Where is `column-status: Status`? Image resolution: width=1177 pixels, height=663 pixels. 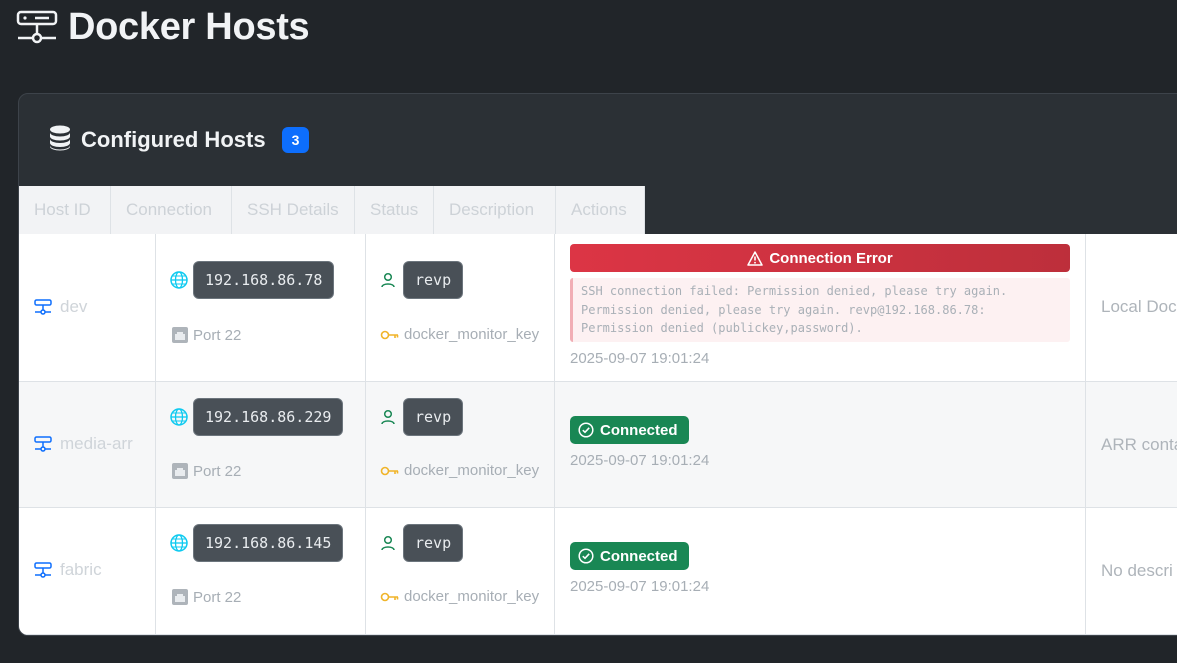 column-status: Status is located at coordinates (394, 210).